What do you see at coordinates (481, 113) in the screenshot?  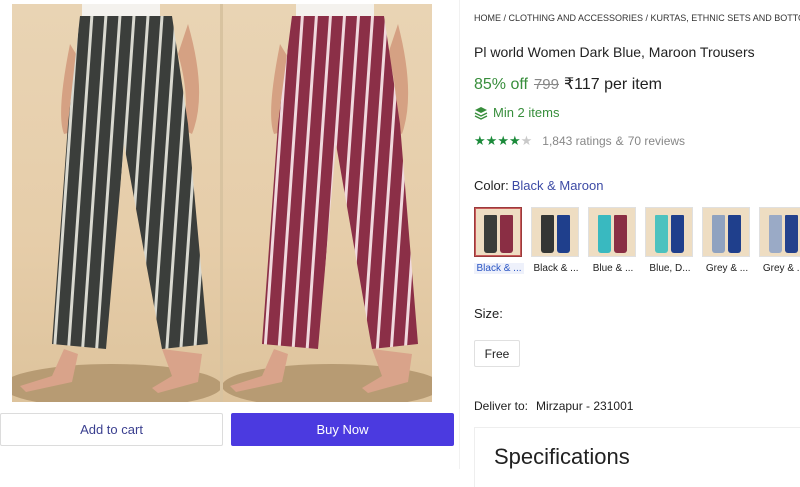 I see `layers-icon` at bounding box center [481, 113].